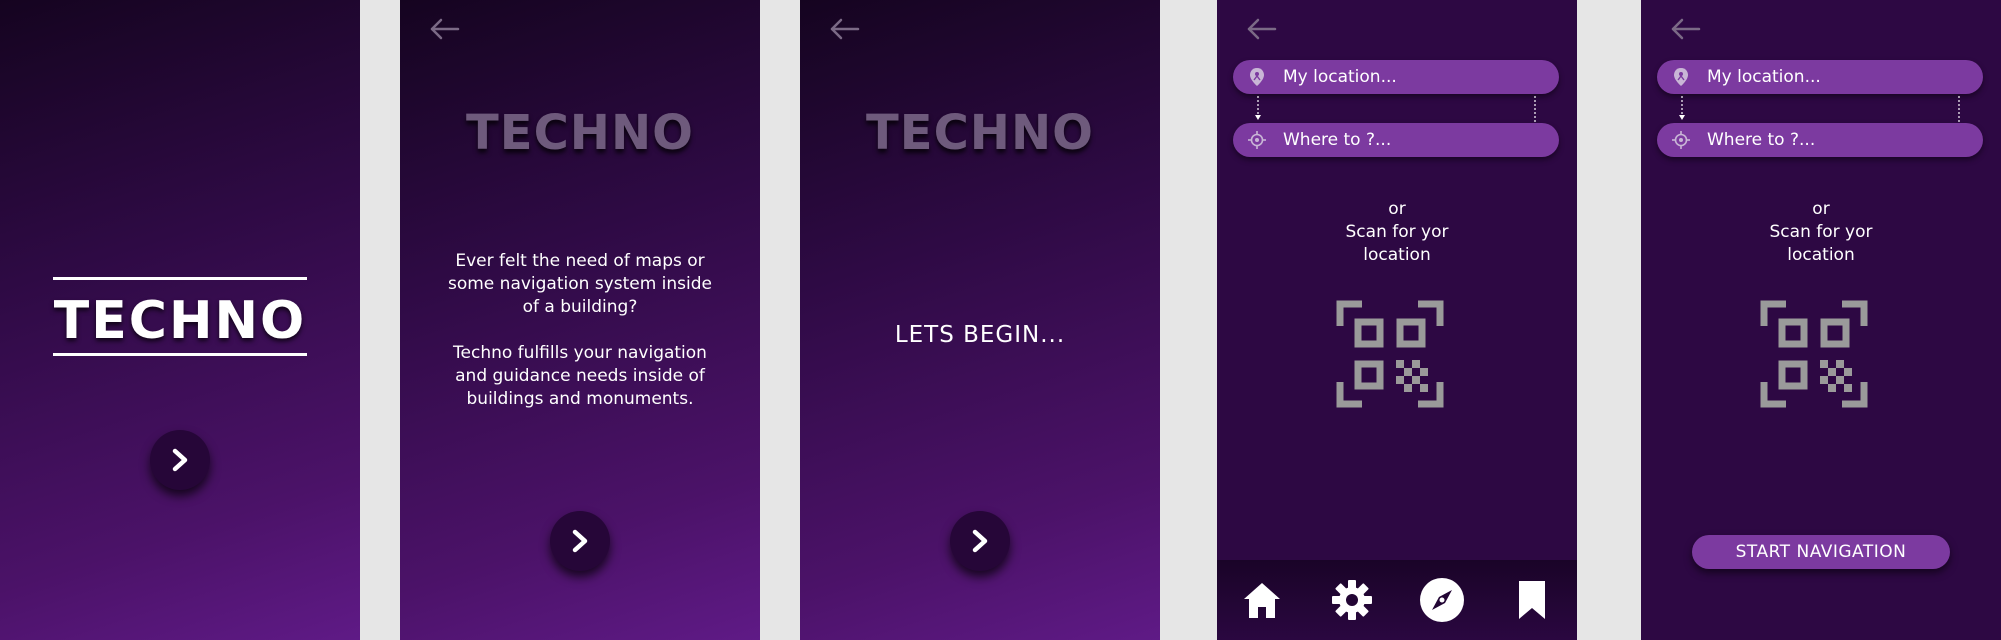 Image resolution: width=2001 pixels, height=640 pixels. What do you see at coordinates (1821, 552) in the screenshot?
I see `start-navigation-button: START NAVIGATION` at bounding box center [1821, 552].